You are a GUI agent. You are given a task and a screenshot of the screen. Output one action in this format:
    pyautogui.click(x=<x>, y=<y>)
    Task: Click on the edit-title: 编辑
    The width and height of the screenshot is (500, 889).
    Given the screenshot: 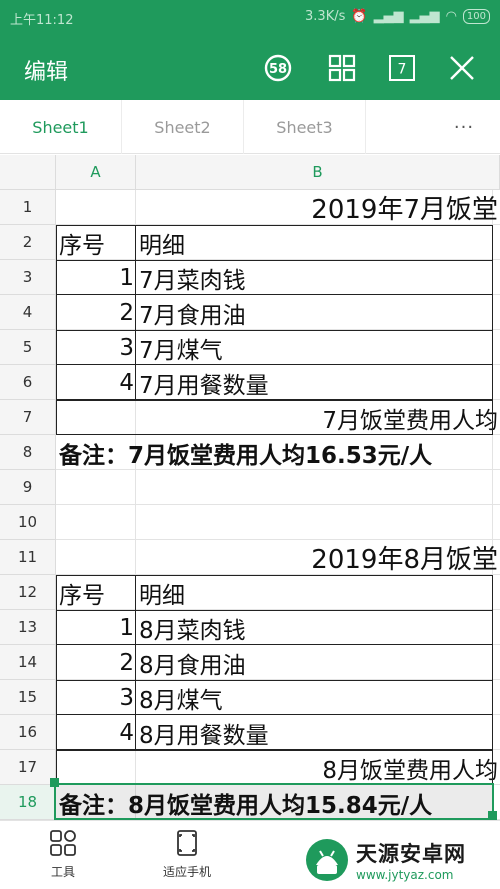 What is the action you would take?
    pyautogui.click(x=46, y=70)
    